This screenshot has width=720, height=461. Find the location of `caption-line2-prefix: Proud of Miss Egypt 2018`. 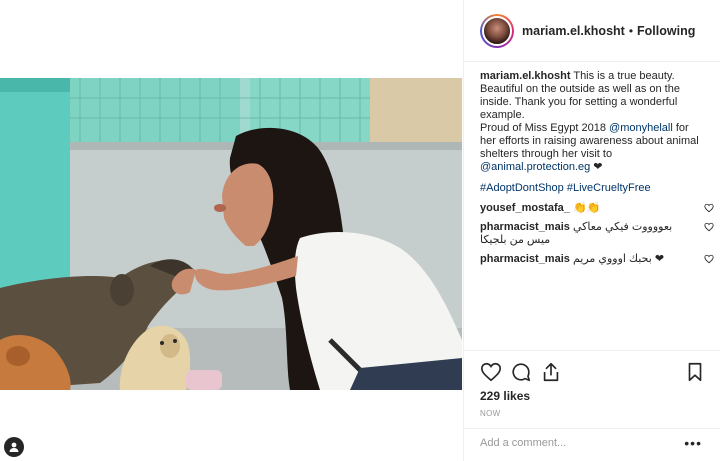

caption-line2-prefix: Proud of Miss Egypt 2018 is located at coordinates (543, 128).